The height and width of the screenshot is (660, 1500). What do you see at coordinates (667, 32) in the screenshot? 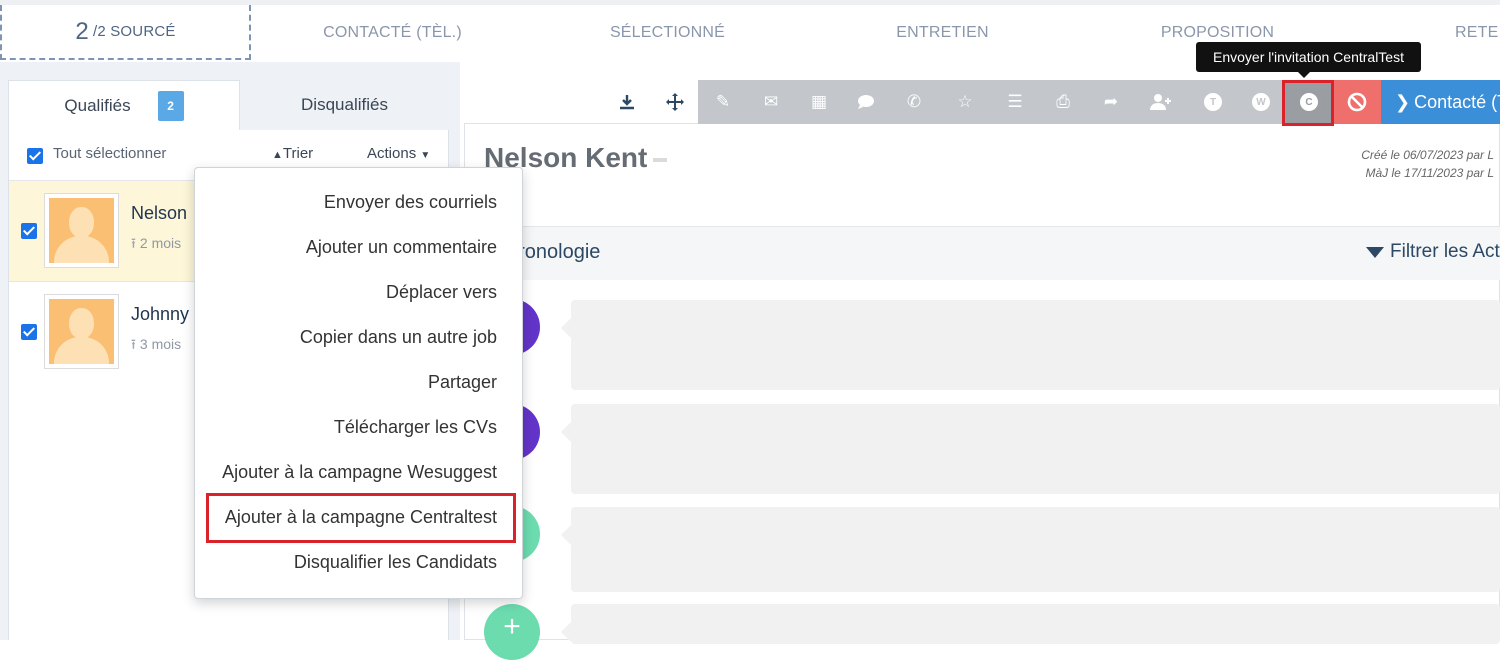
I see `stage-selectionne: SÉLECTIONNÉ` at bounding box center [667, 32].